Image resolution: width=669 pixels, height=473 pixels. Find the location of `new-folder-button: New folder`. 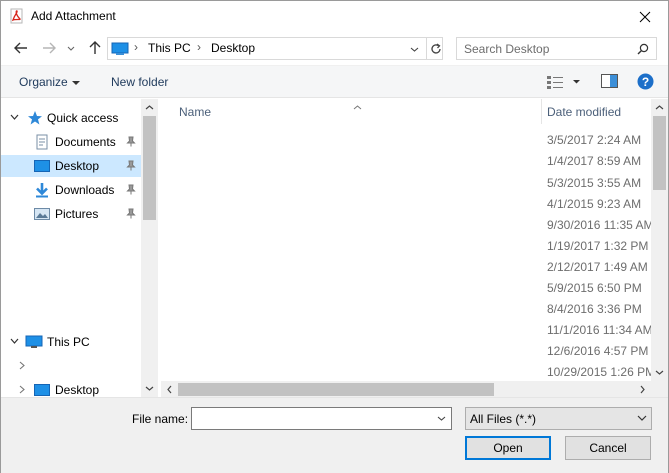

new-folder-button: New folder is located at coordinates (139, 82).